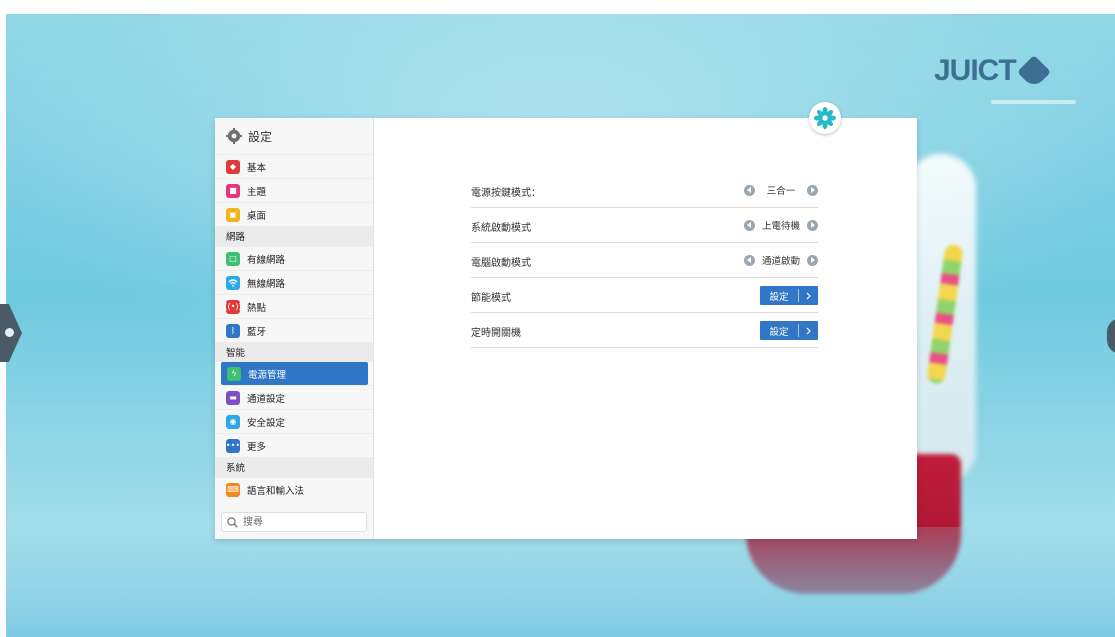 The image size is (1115, 637). I want to click on sidebar-item-label: 電源管理, so click(267, 375).